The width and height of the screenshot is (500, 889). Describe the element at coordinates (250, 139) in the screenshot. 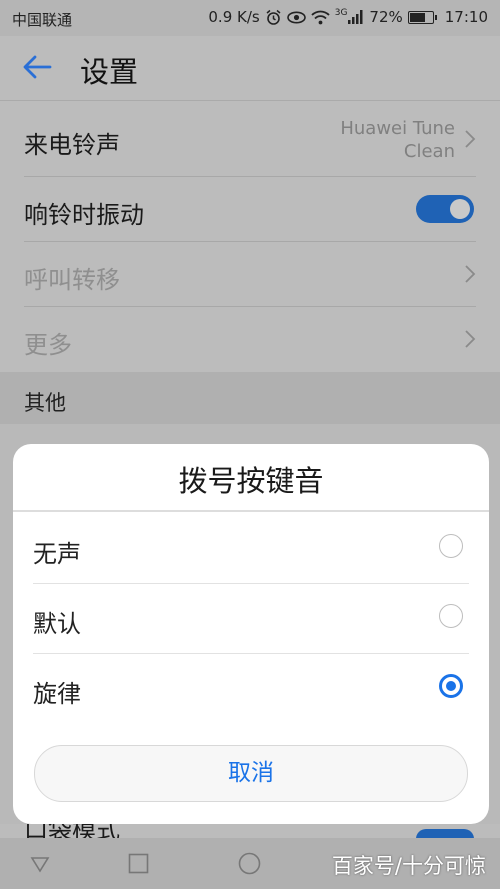

I see `ringtone-row: 来电铃声 Huawei Tune Clean` at that location.